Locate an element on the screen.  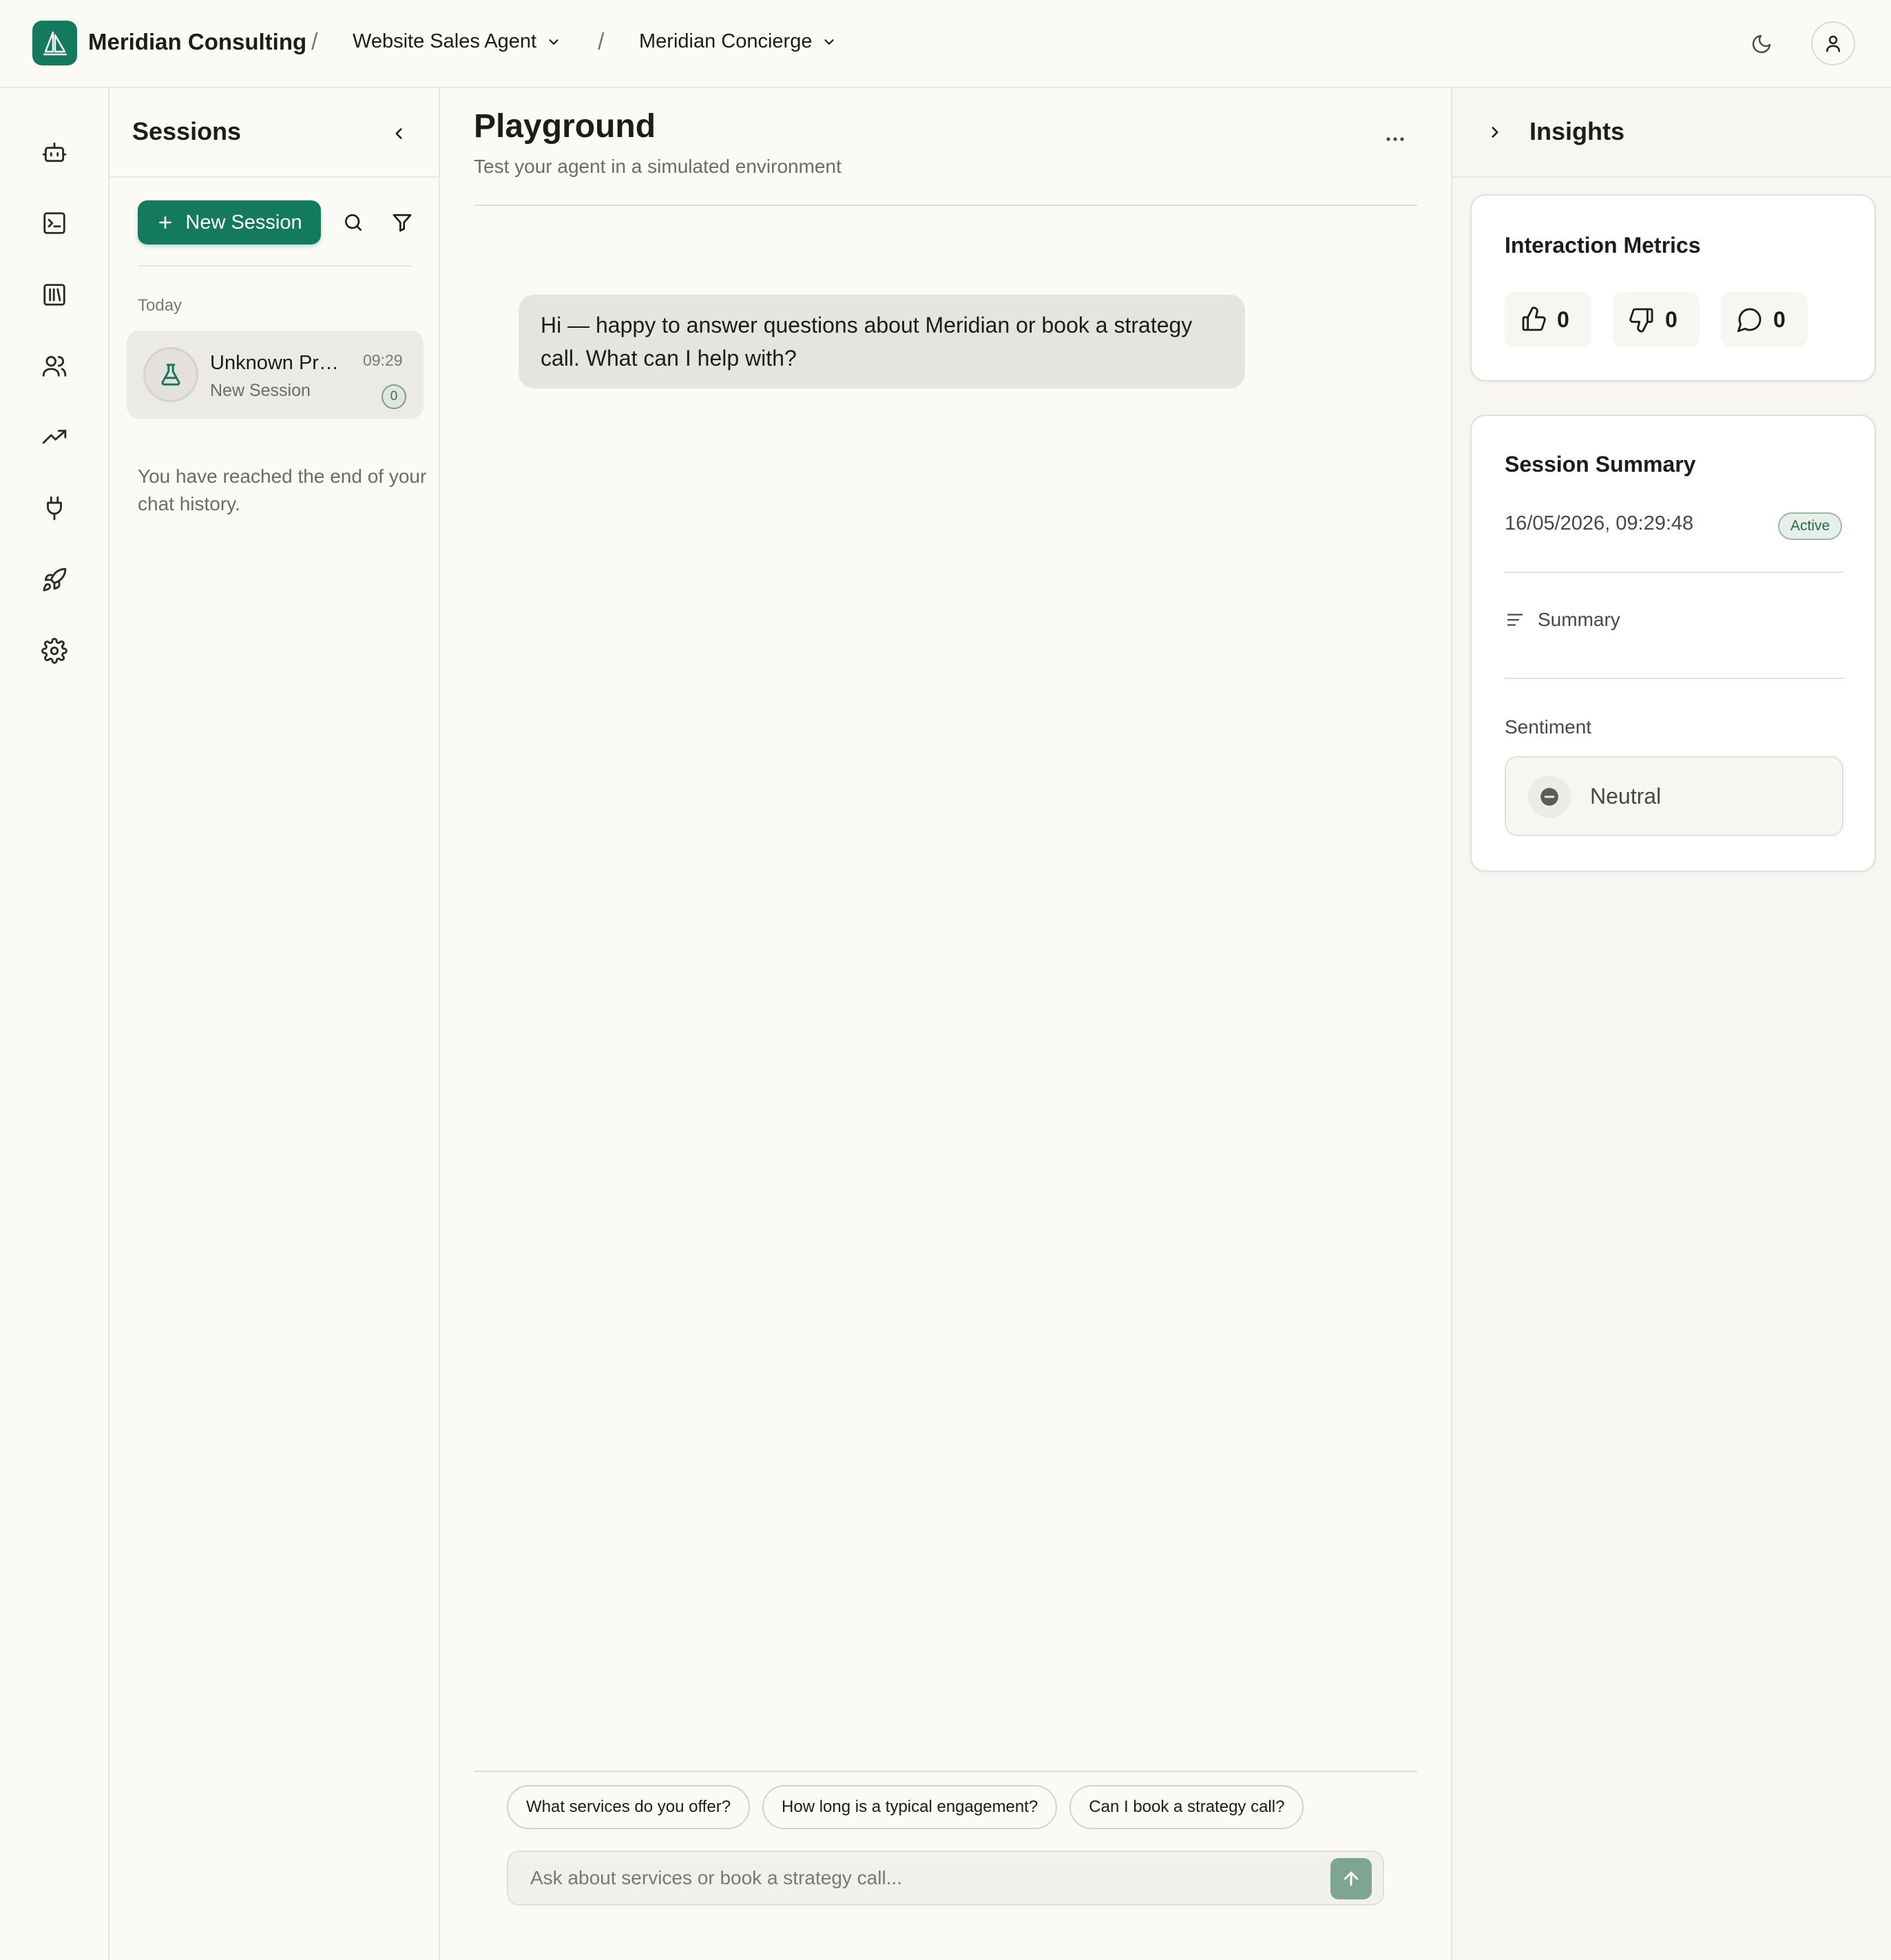
rail-item-users is located at coordinates (55, 365).